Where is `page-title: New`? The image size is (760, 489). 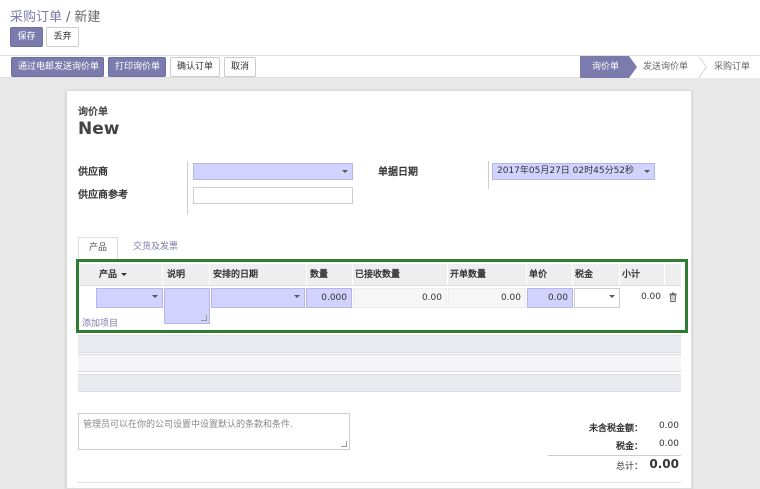
page-title: New is located at coordinates (99, 129).